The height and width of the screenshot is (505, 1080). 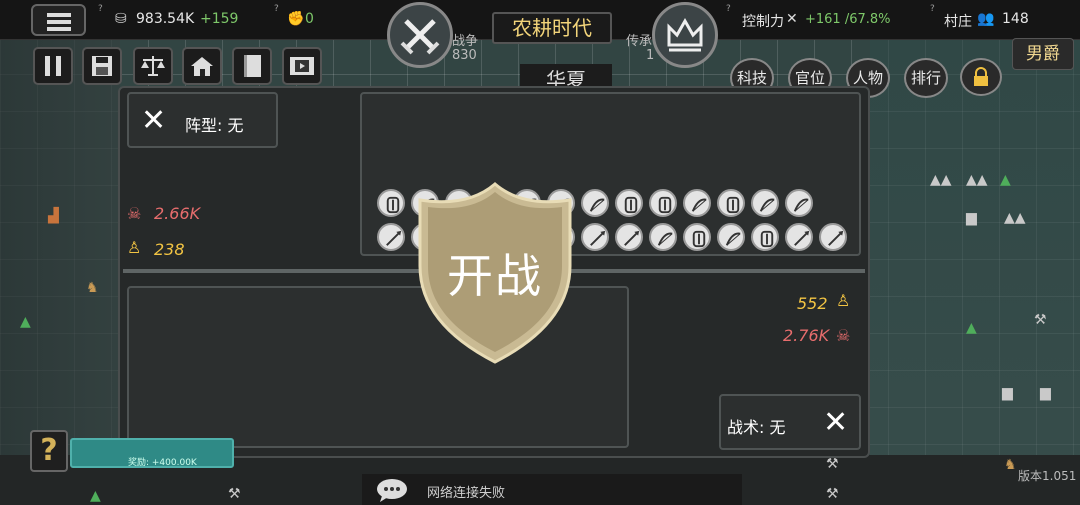 What do you see at coordinates (53, 66) in the screenshot?
I see `pause-button` at bounding box center [53, 66].